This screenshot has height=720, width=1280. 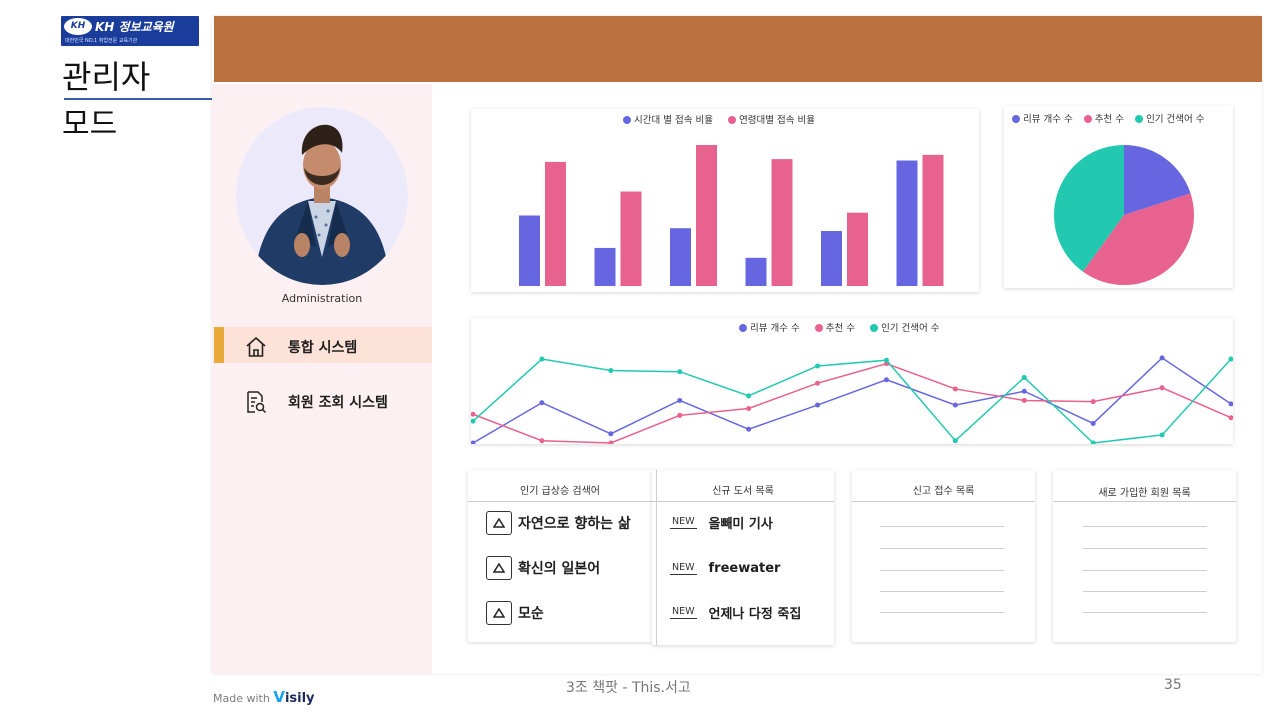 What do you see at coordinates (559, 569) in the screenshot?
I see `trending-keyword: 확신의 일본어` at bounding box center [559, 569].